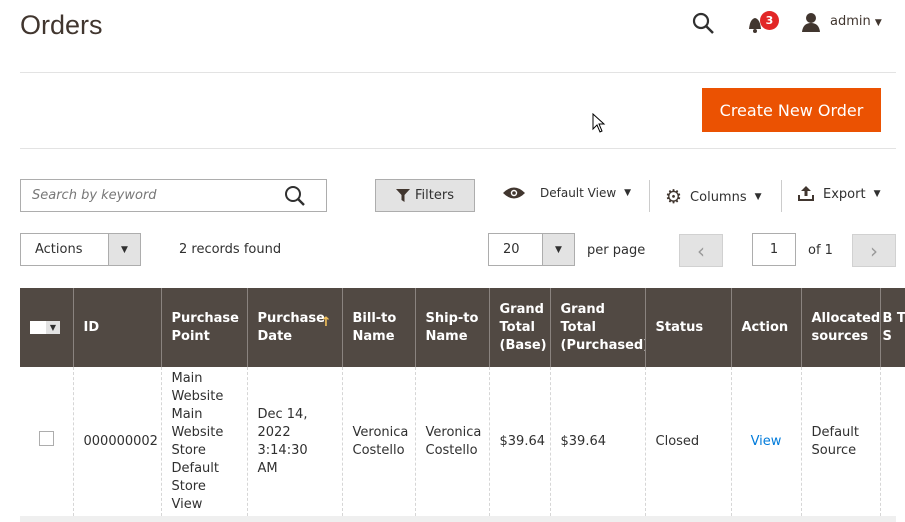 The height and width of the screenshot is (522, 905). I want to click on view-order-link: View, so click(766, 441).